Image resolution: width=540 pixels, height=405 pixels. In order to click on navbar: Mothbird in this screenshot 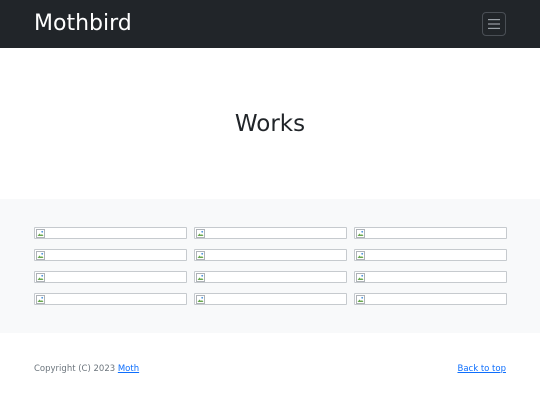, I will do `click(270, 24)`.